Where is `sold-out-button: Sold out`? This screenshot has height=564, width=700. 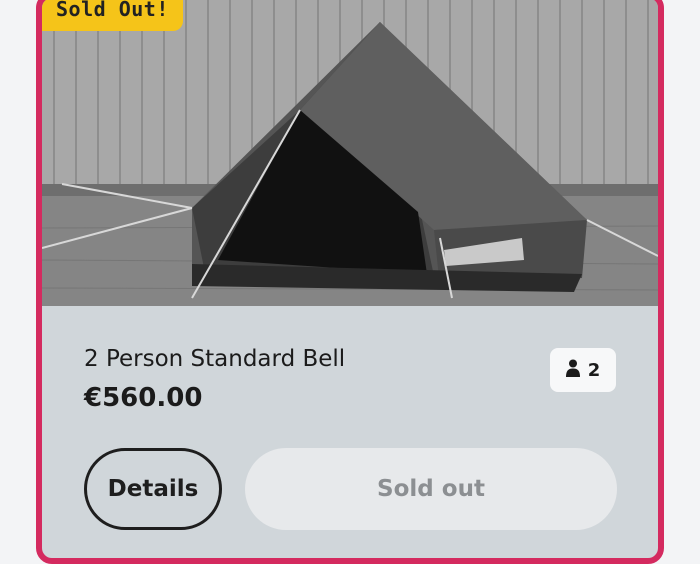 sold-out-button: Sold out is located at coordinates (431, 489).